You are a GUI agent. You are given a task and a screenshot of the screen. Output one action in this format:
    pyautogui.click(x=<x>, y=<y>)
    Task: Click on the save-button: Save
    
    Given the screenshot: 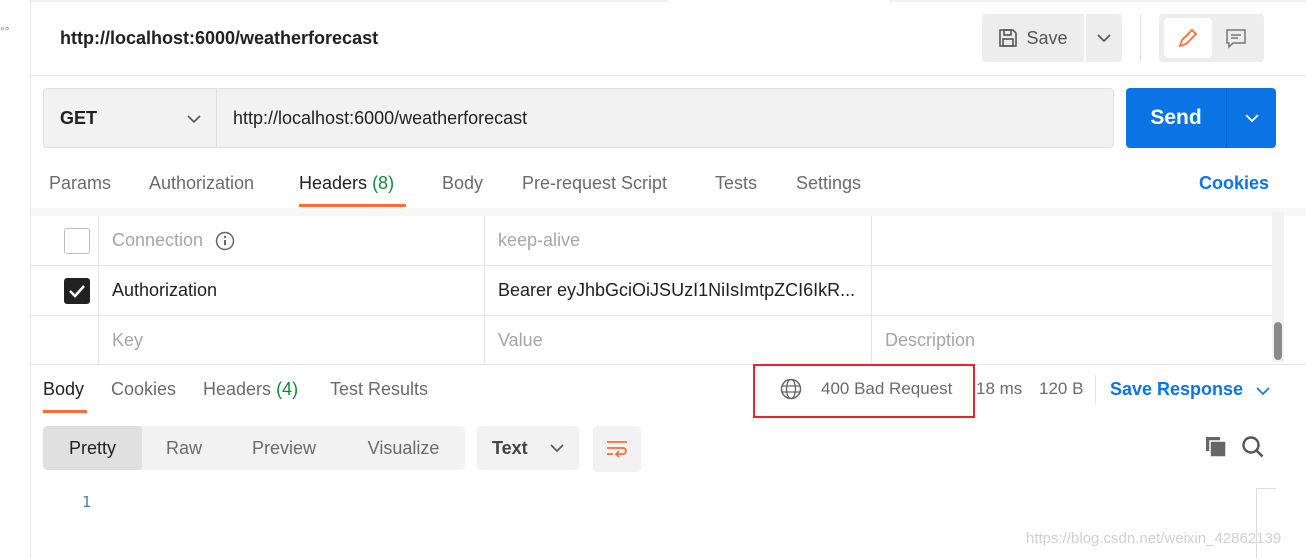 What is the action you would take?
    pyautogui.click(x=1033, y=38)
    